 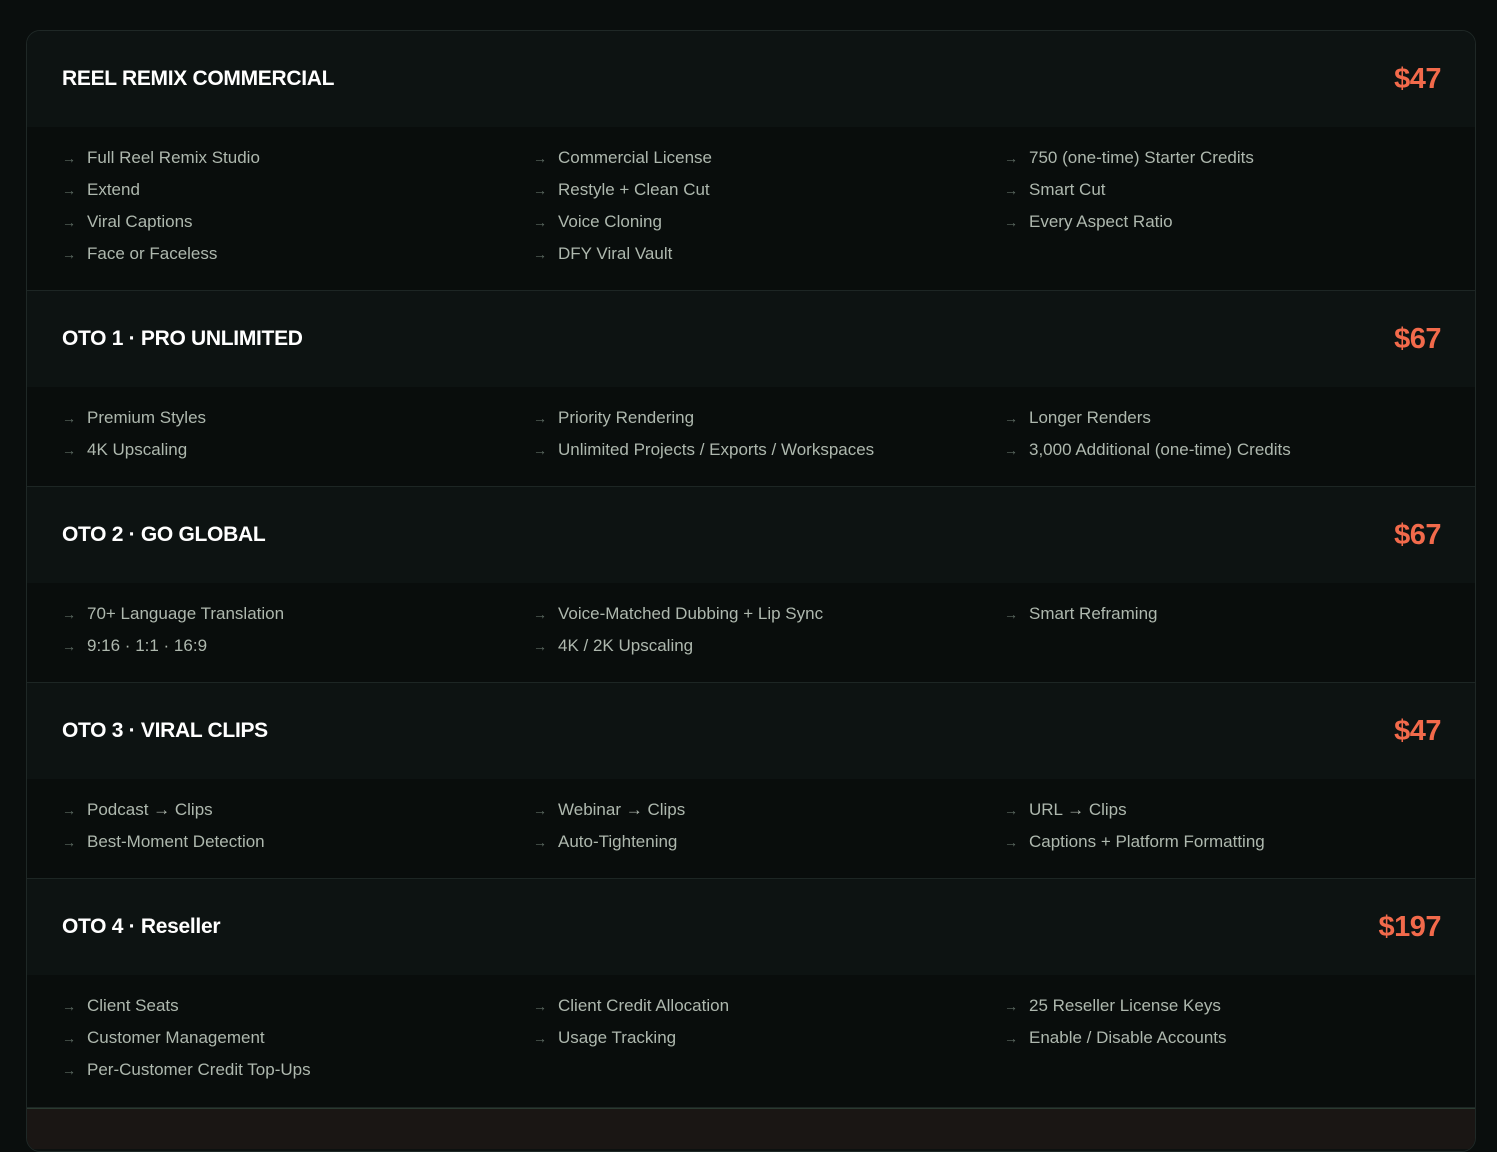 I want to click on feature-label: Client Credit Allocation, so click(x=644, y=1005).